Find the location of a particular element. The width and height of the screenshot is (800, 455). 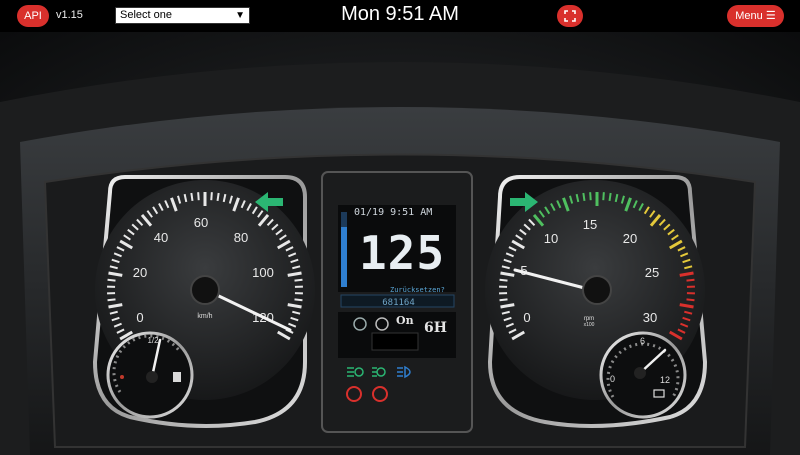

rpm-tick-30: 30 is located at coordinates (650, 317).